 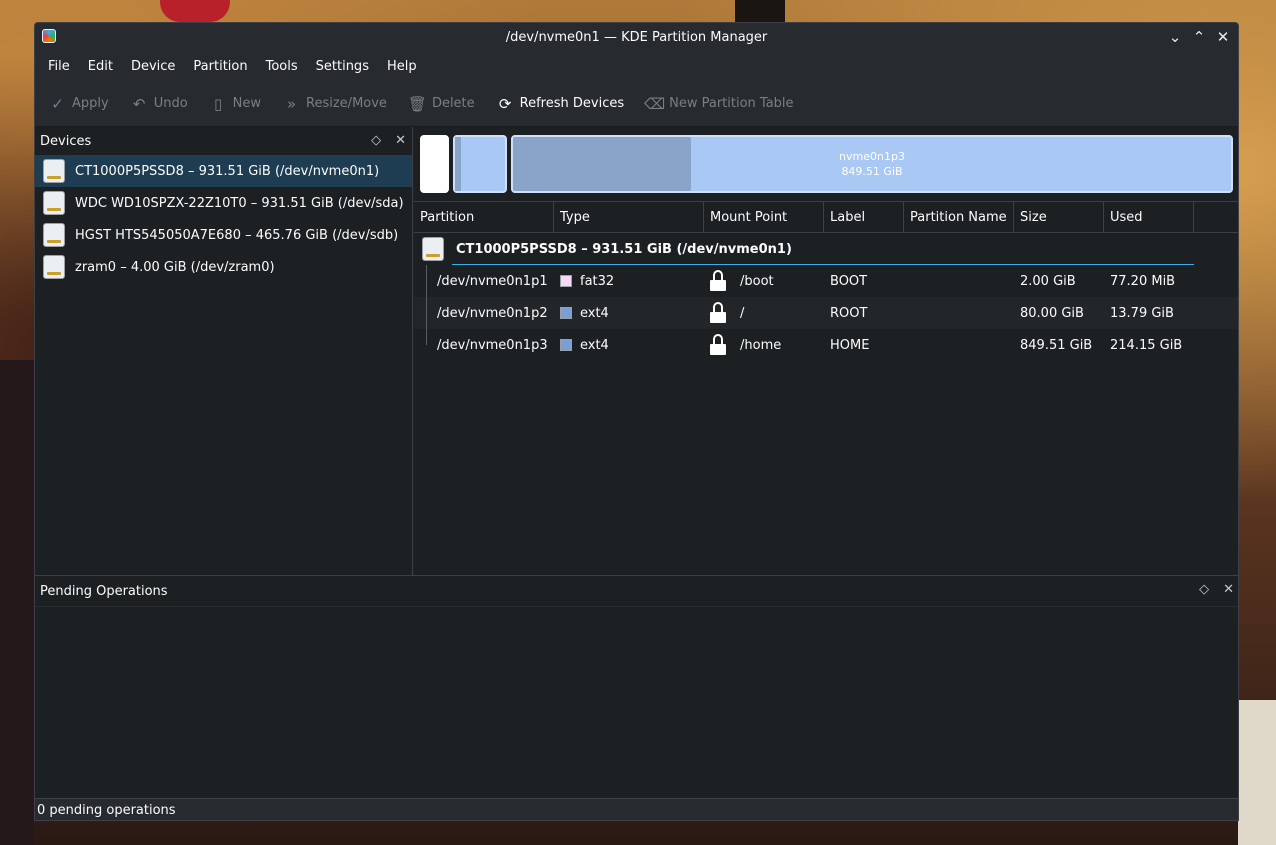 What do you see at coordinates (849, 313) in the screenshot?
I see `label-cell: ROOT` at bounding box center [849, 313].